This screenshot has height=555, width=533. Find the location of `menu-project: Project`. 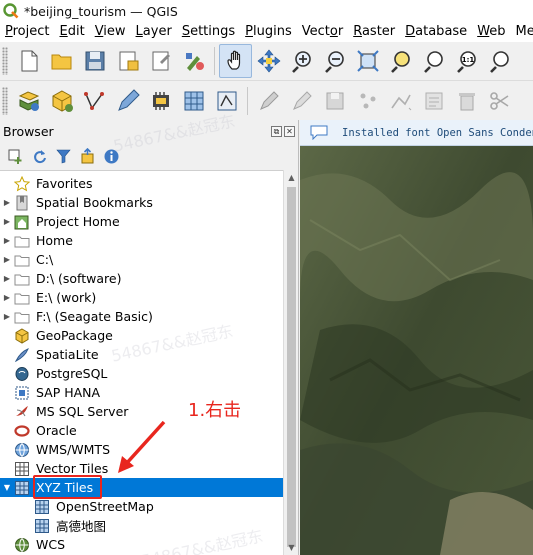

menu-project: Project is located at coordinates (27, 32).